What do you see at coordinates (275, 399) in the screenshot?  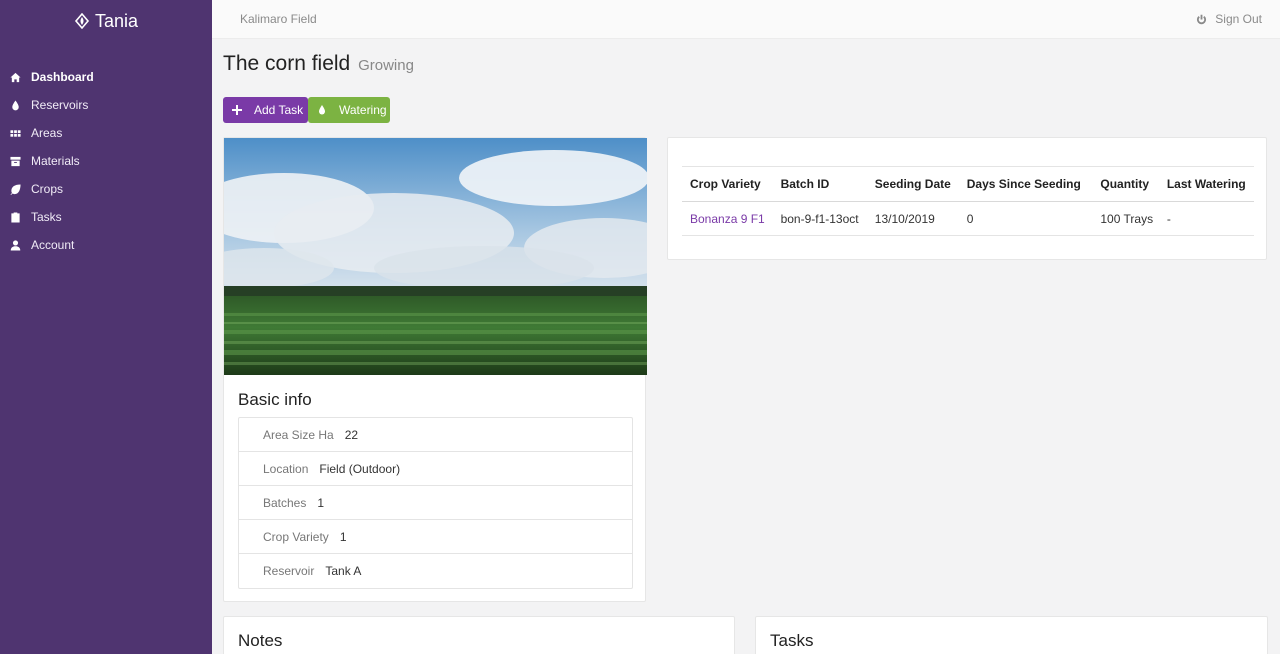 I see `basic-info-title: Basic info` at bounding box center [275, 399].